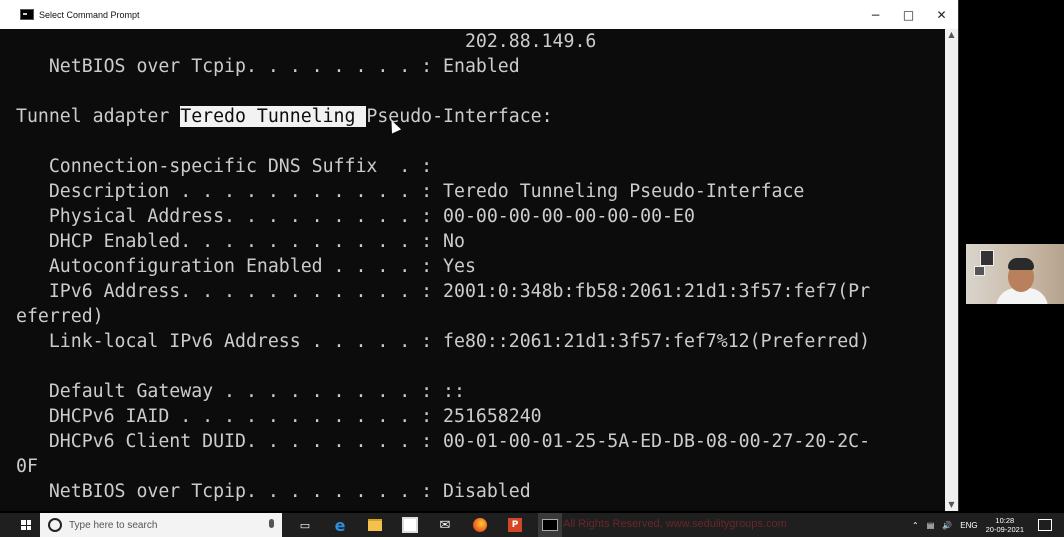 This screenshot has width=1064, height=537. Describe the element at coordinates (27, 466) in the screenshot. I see `console-line: 0F` at that location.